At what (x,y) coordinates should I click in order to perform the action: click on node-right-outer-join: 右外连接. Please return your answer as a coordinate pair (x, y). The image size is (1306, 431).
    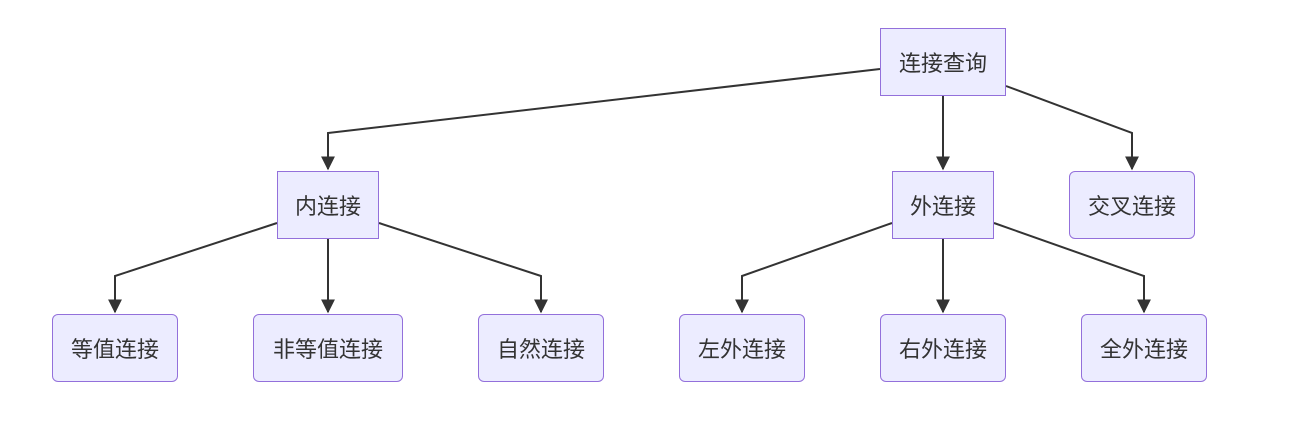
    Looking at the image, I should click on (943, 348).